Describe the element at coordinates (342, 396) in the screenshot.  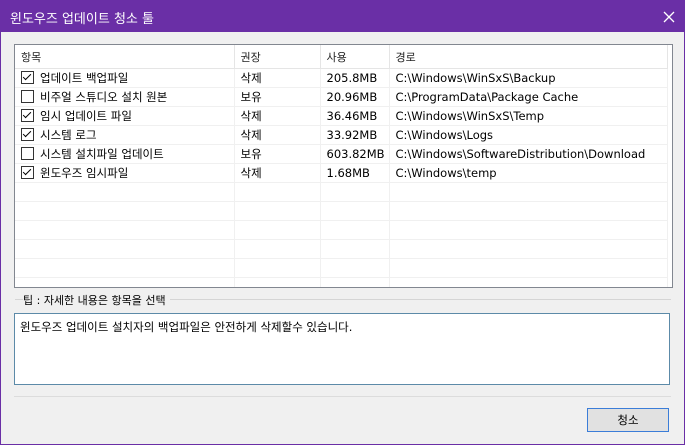
I see `footer-divider` at that location.